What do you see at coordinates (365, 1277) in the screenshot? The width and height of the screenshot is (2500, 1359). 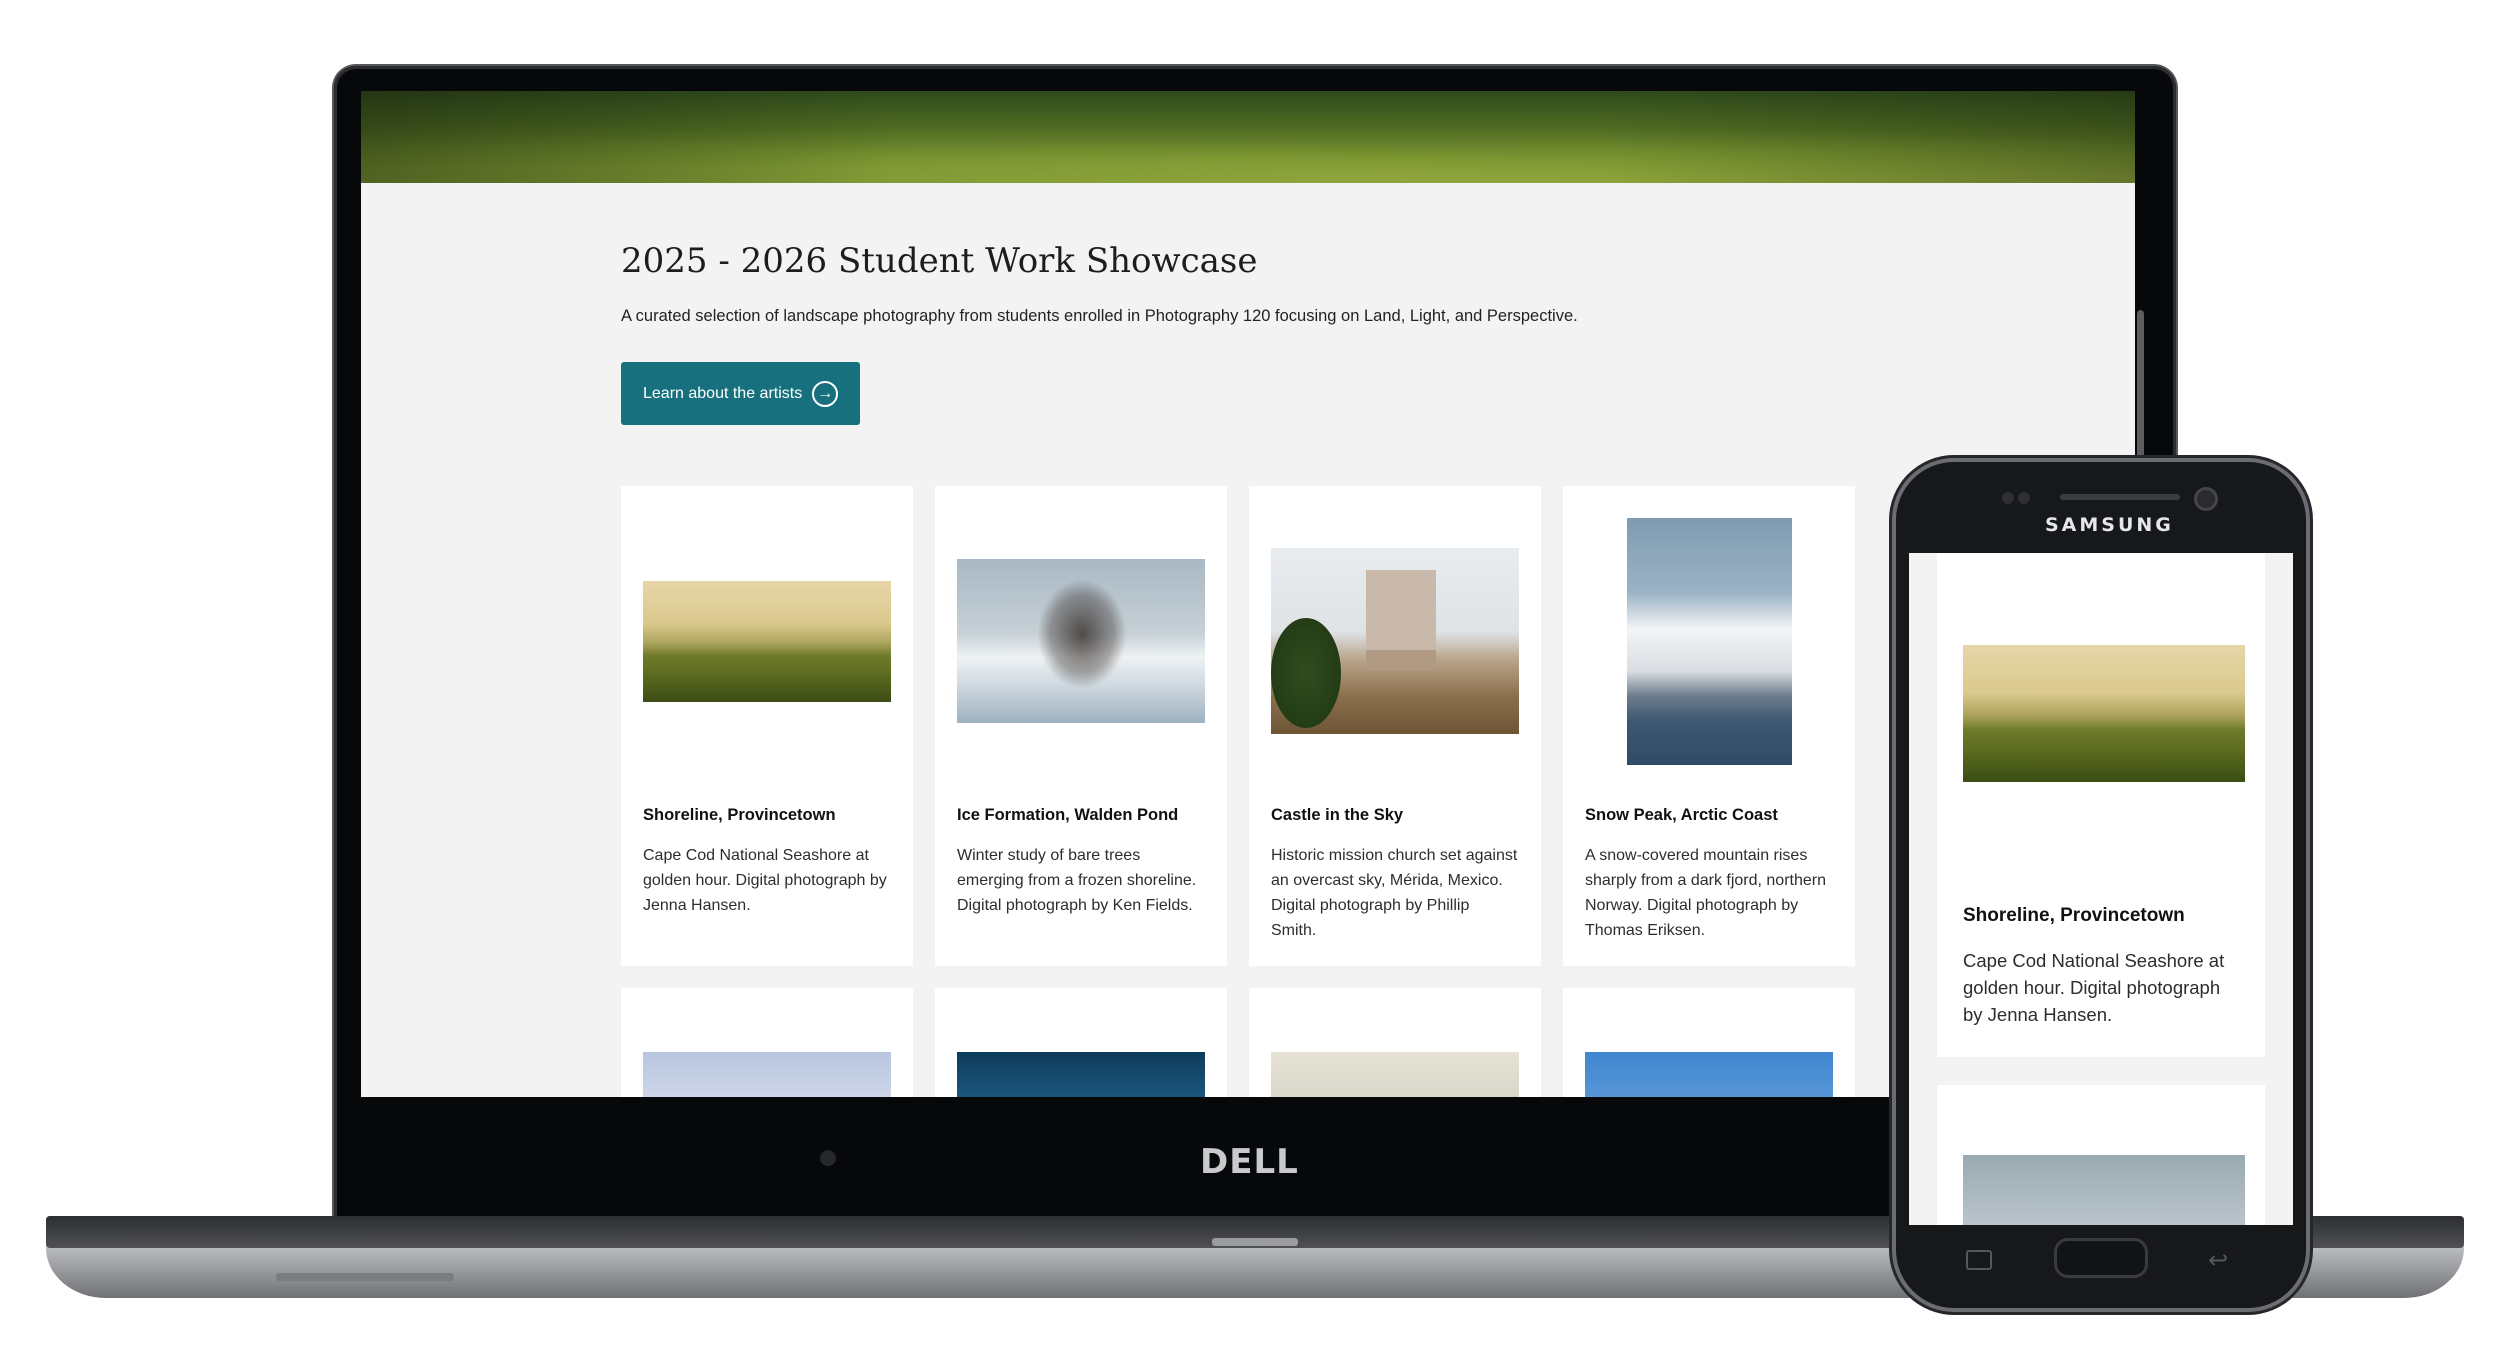 I see `laptop-vent` at bounding box center [365, 1277].